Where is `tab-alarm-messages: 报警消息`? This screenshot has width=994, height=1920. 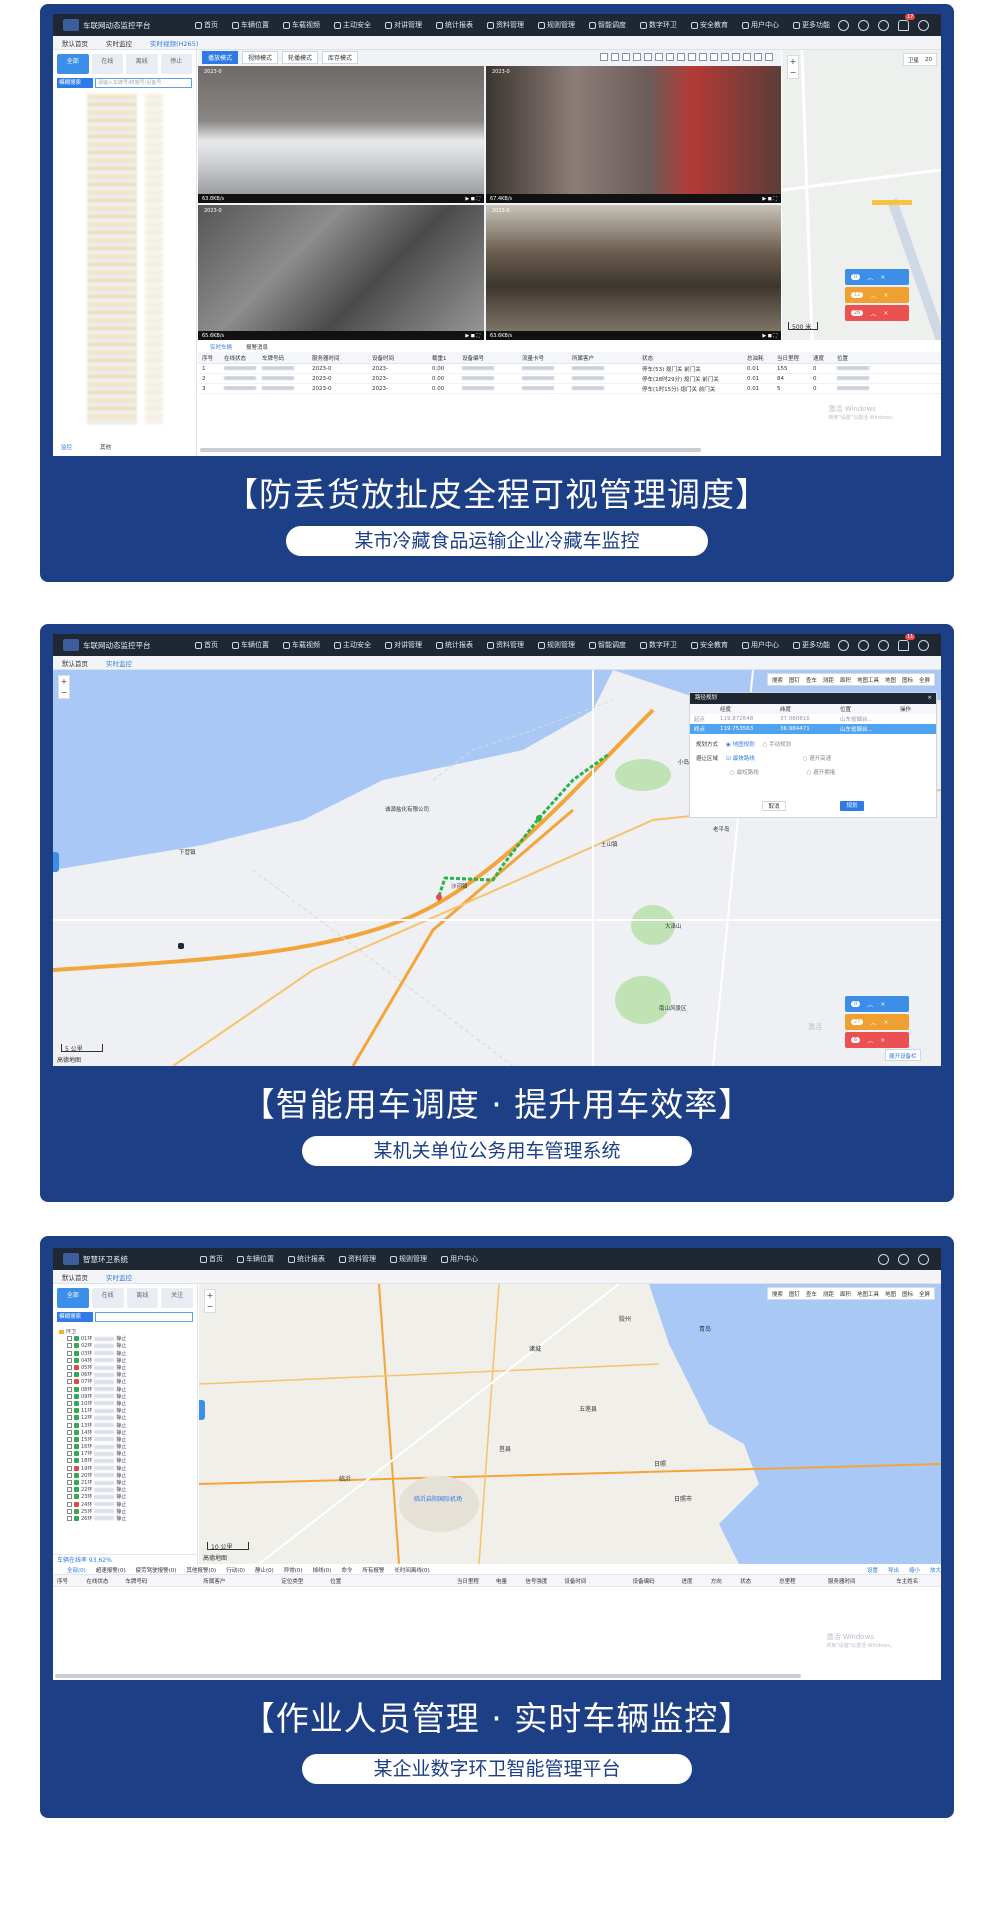 tab-alarm-messages: 报警消息 is located at coordinates (257, 347).